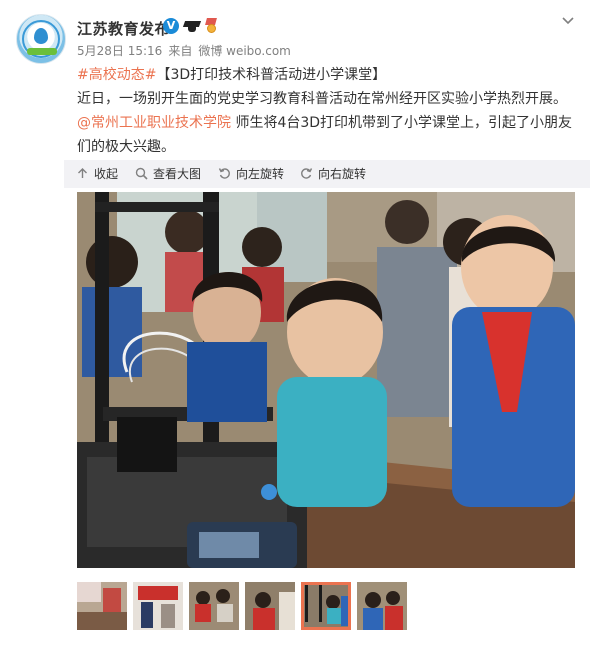  I want to click on rotate-left-icon, so click(224, 173).